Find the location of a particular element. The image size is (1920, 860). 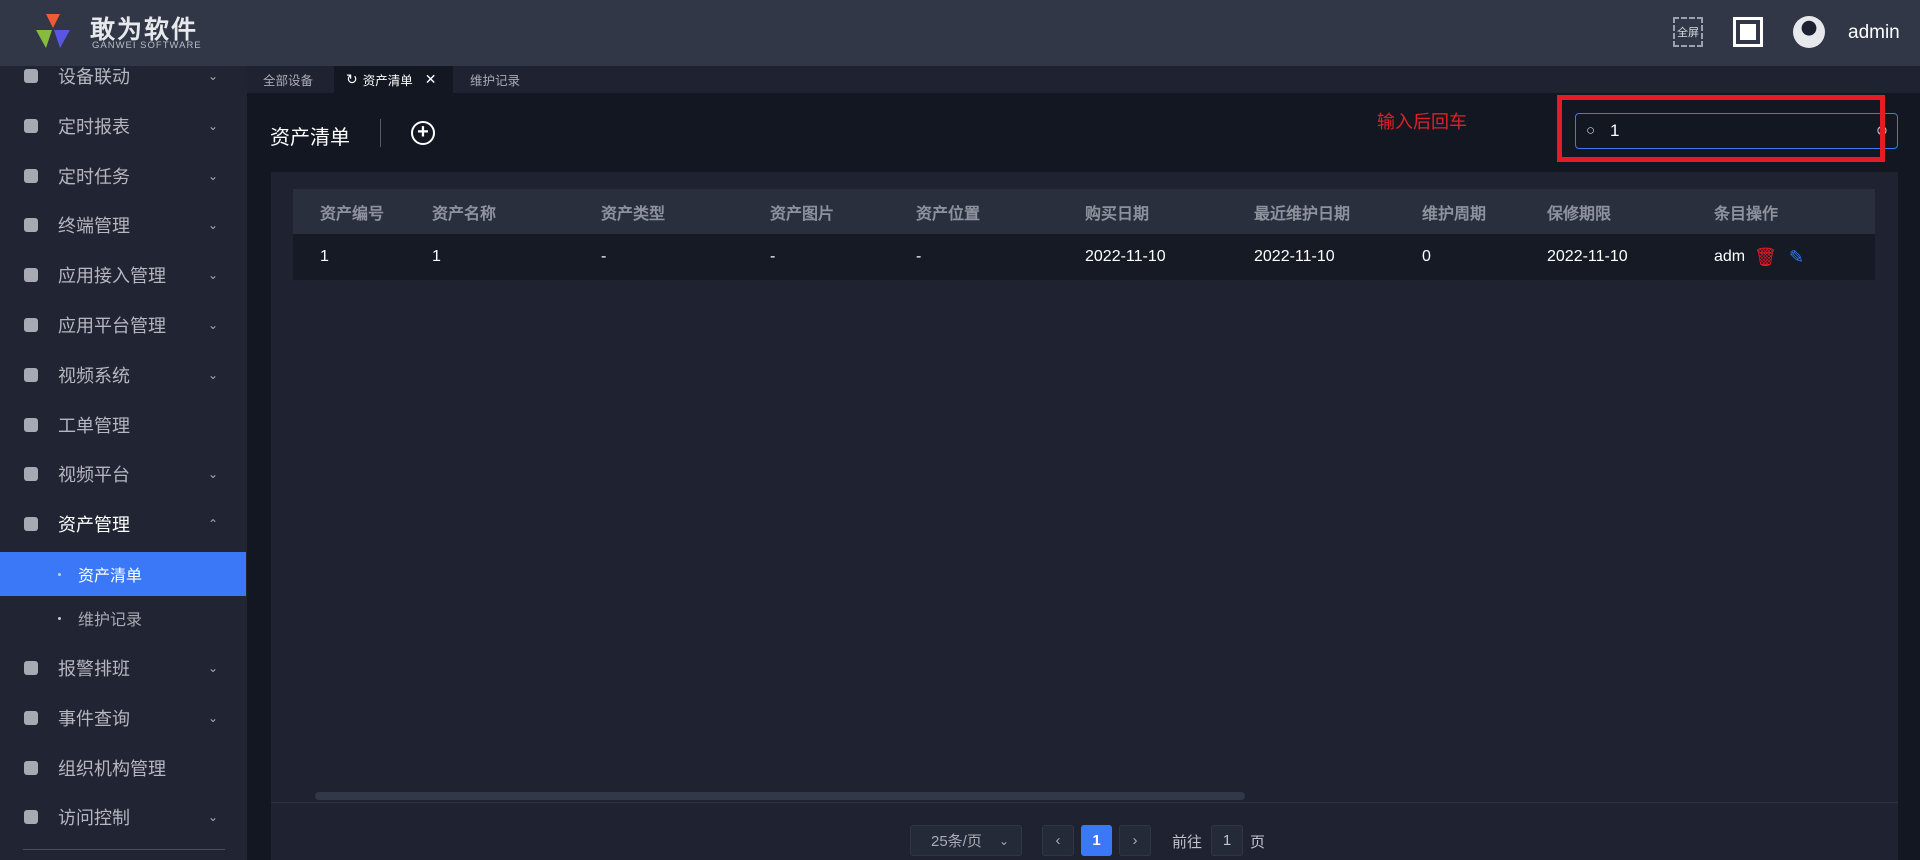

page-suffix: 页 is located at coordinates (1258, 842).